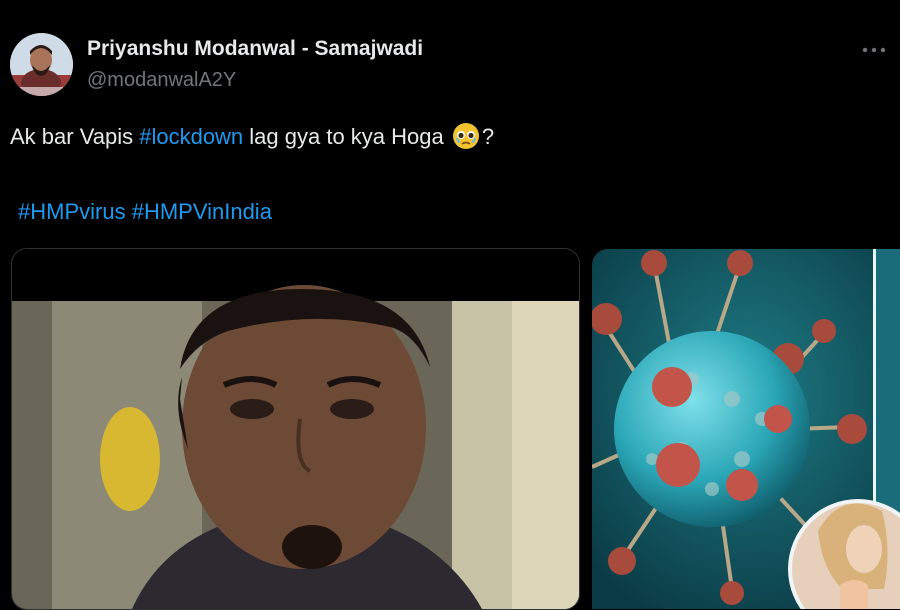 Image resolution: width=900 pixels, height=610 pixels. What do you see at coordinates (72, 211) in the screenshot?
I see `hashtag-hmpvirus: #HMPvirus` at bounding box center [72, 211].